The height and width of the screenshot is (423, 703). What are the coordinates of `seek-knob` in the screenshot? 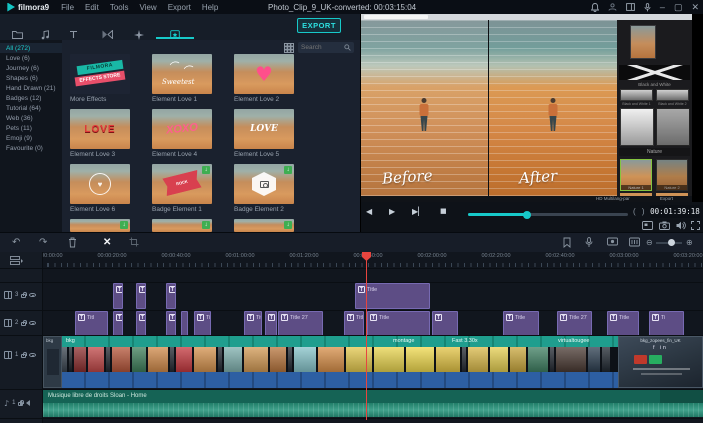 It's located at (527, 214).